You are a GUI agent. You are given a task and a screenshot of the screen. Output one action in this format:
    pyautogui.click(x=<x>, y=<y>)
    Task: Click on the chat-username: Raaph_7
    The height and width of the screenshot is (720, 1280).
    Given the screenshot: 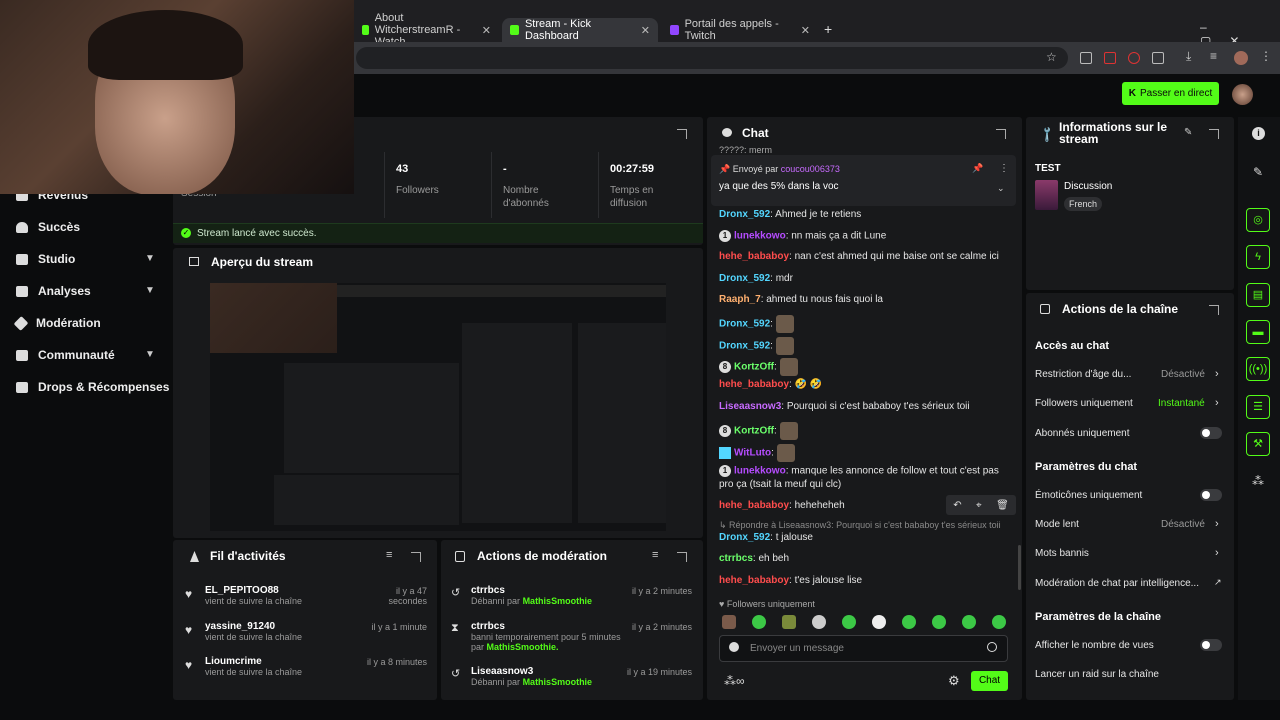 What is the action you would take?
    pyautogui.click(x=740, y=299)
    